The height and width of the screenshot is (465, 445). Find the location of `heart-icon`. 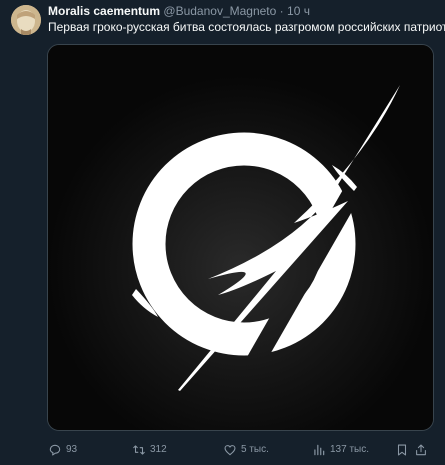

heart-icon is located at coordinates (230, 450).